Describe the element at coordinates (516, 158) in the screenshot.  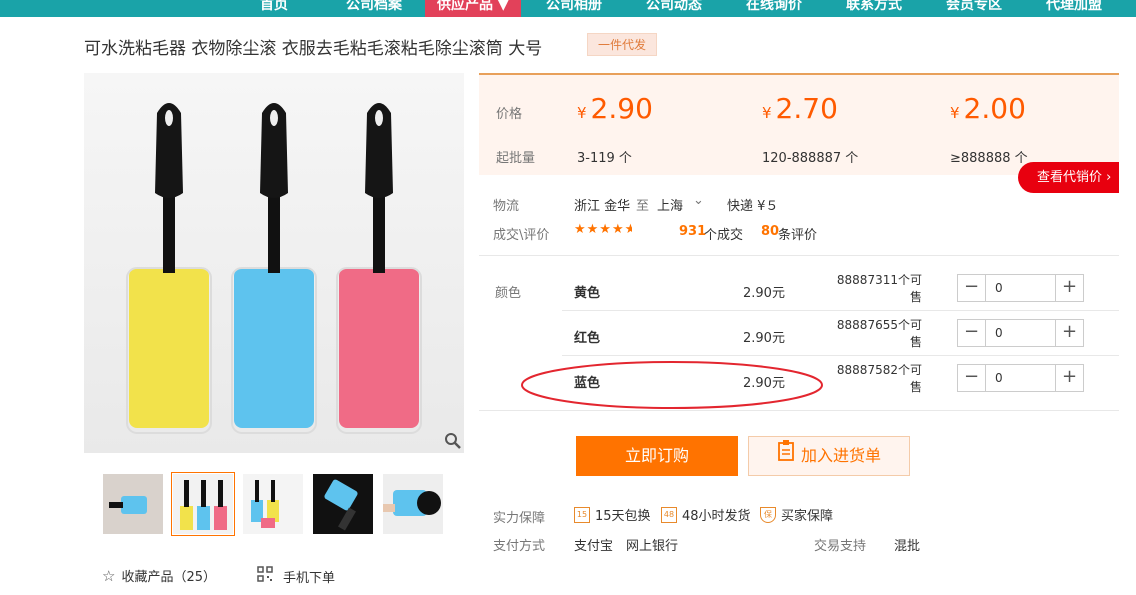
I see `moq-label: 起批量` at that location.